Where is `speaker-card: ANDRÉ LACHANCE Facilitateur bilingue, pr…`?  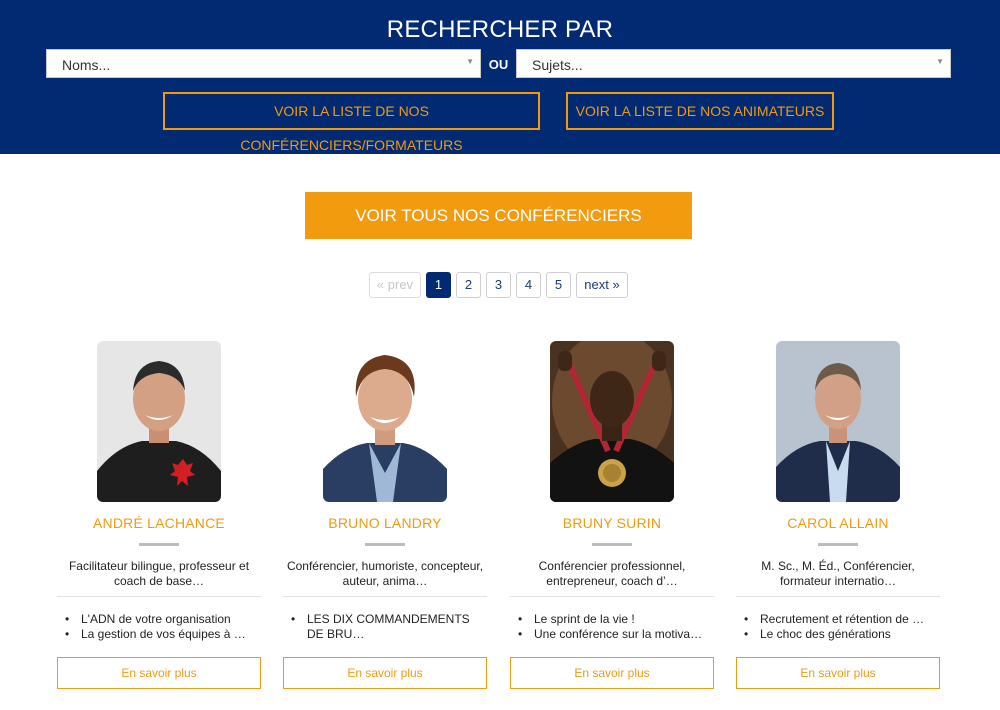
speaker-card: ANDRÉ LACHANCE Facilitateur bilingue, pr… is located at coordinates (159, 516).